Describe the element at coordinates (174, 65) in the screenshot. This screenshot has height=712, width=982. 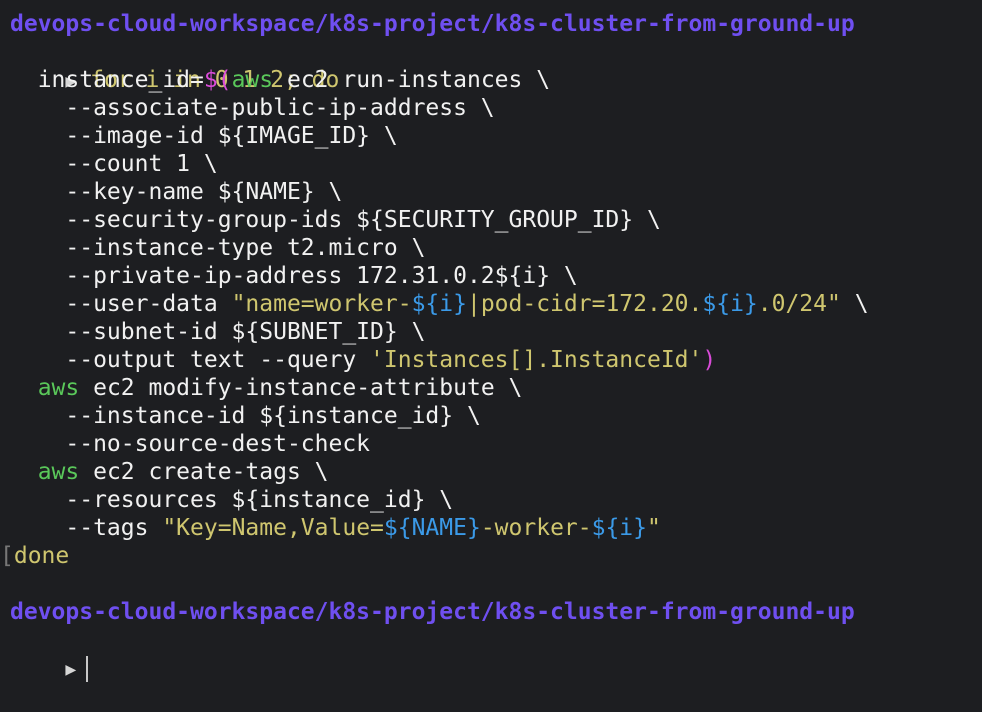
I see `code-line-1: ▶ for i in 0 1 2; do` at that location.